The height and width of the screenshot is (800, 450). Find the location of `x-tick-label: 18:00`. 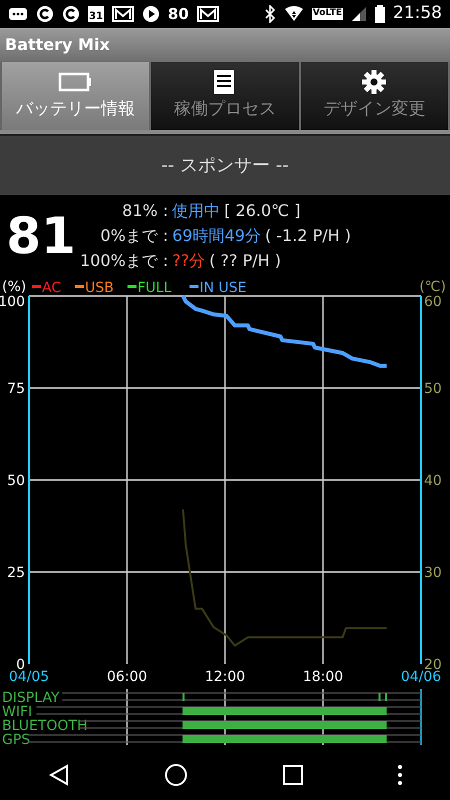

x-tick-label: 18:00 is located at coordinates (323, 677).